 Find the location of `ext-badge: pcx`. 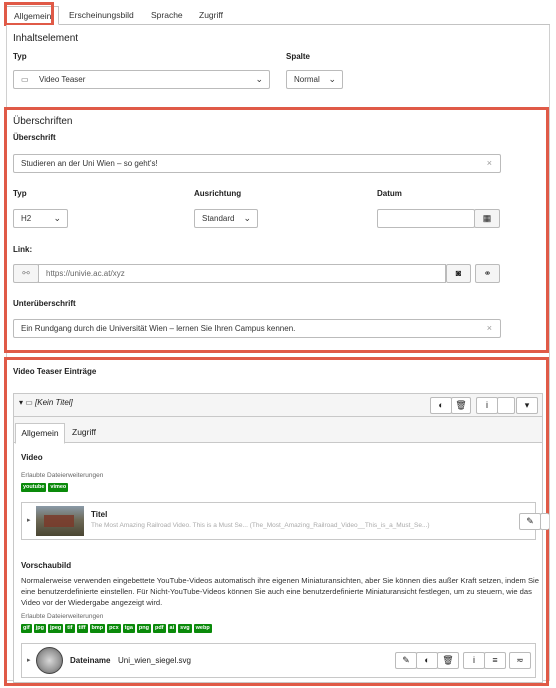

ext-badge: pcx is located at coordinates (114, 628).